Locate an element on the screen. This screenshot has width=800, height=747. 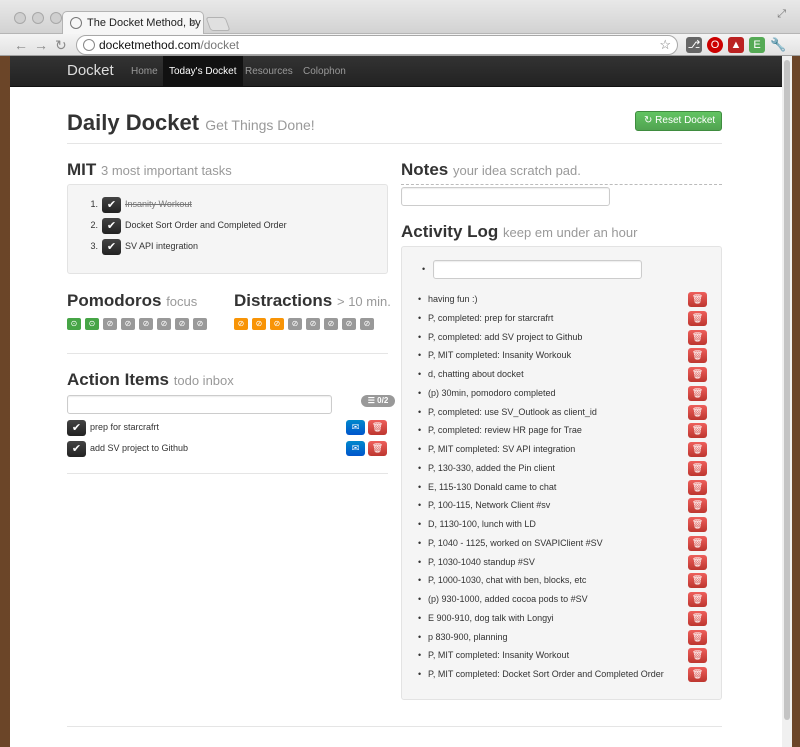
activity-log-entry: E 900-910, dog talk with Longyi is located at coordinates (486, 618).